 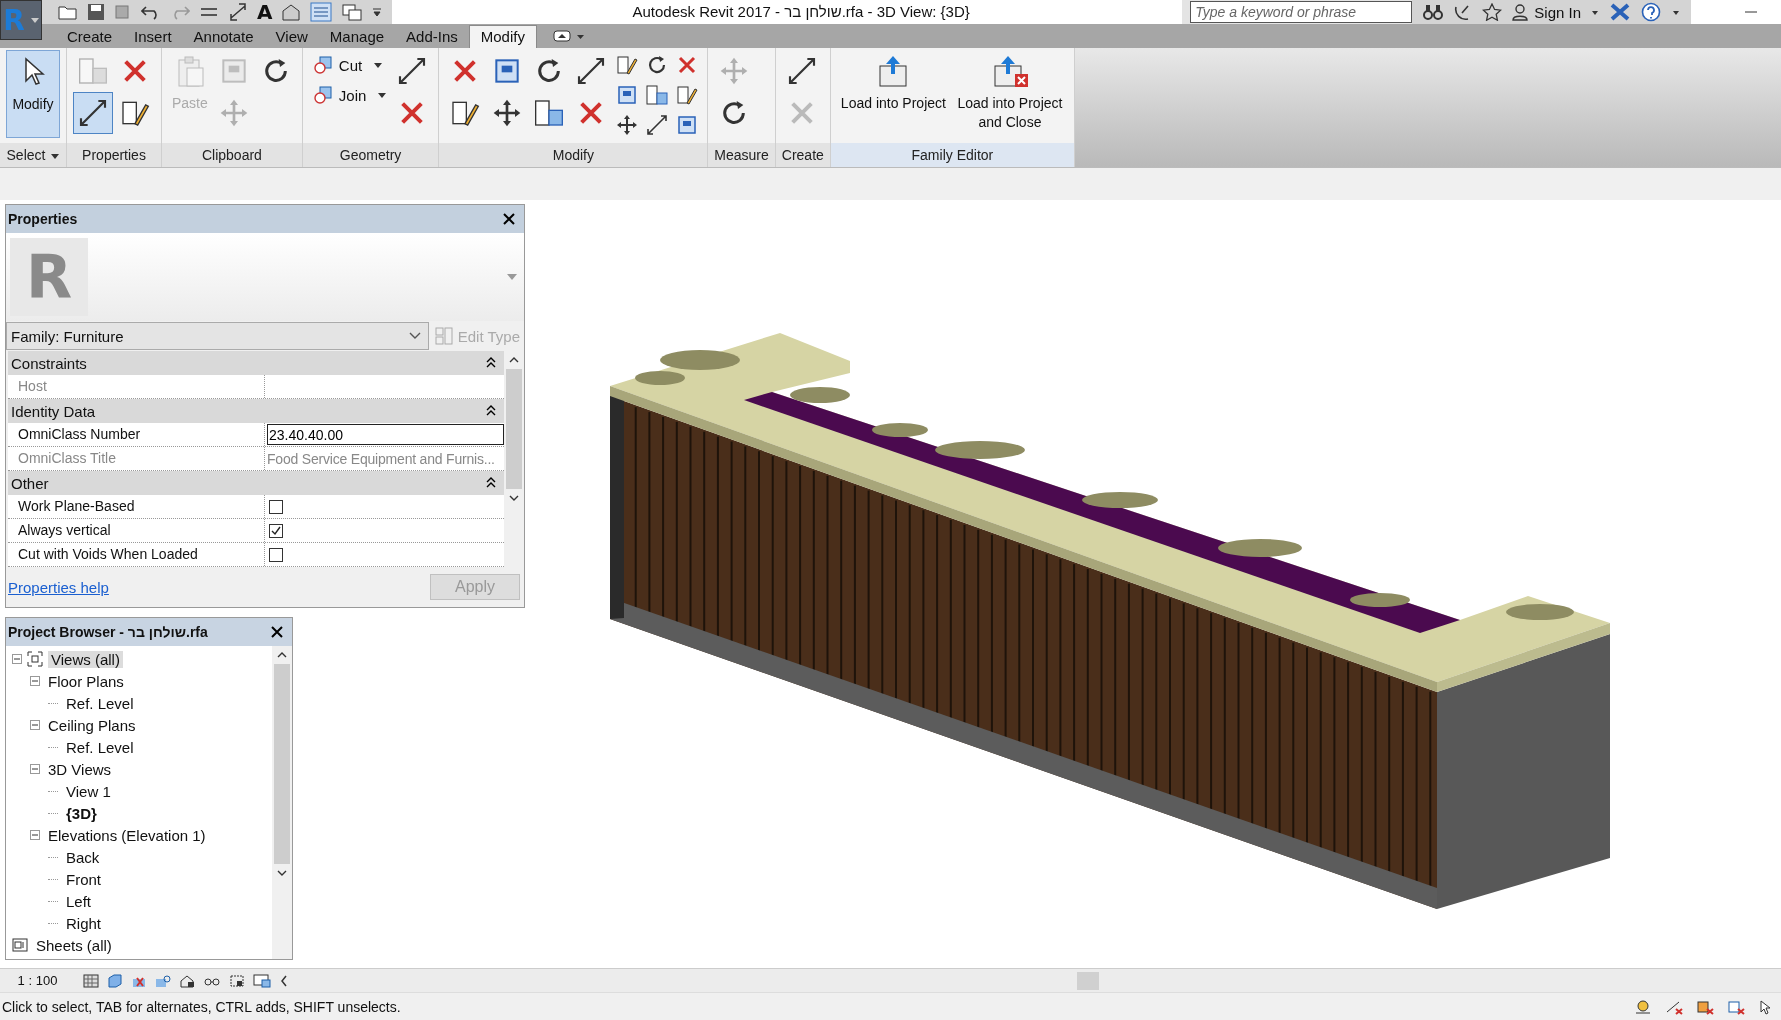 I want to click on link-icon, so click(x=1643, y=1006).